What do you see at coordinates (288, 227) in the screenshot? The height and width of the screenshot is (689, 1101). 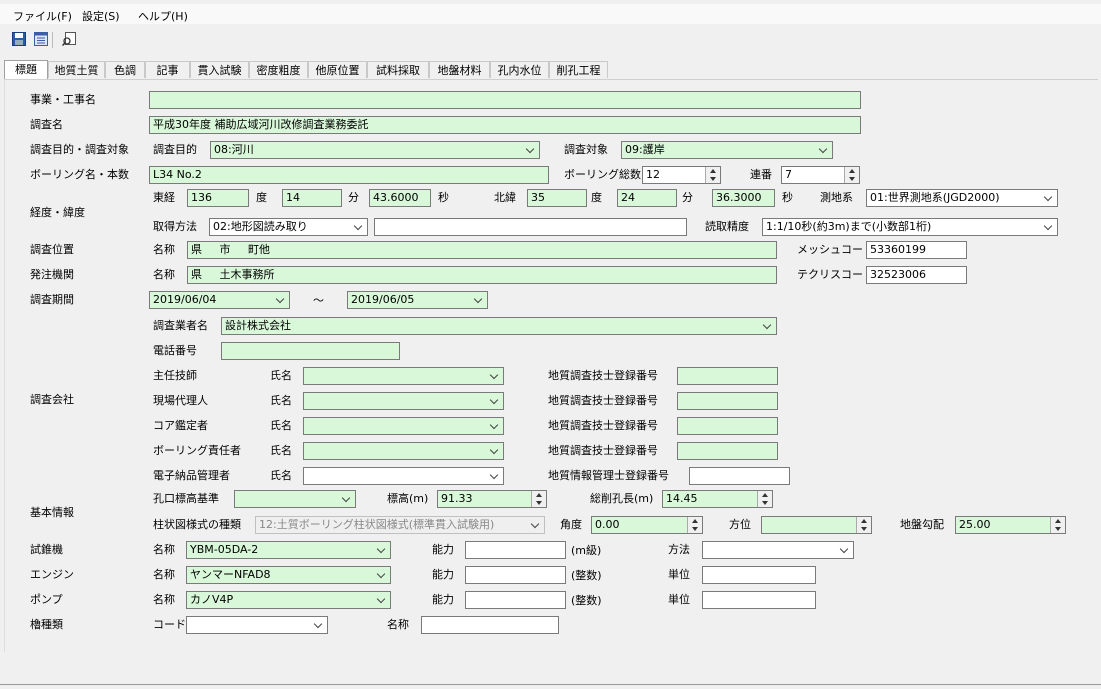 I see `acq-method-select: 02:地形図読み取り` at bounding box center [288, 227].